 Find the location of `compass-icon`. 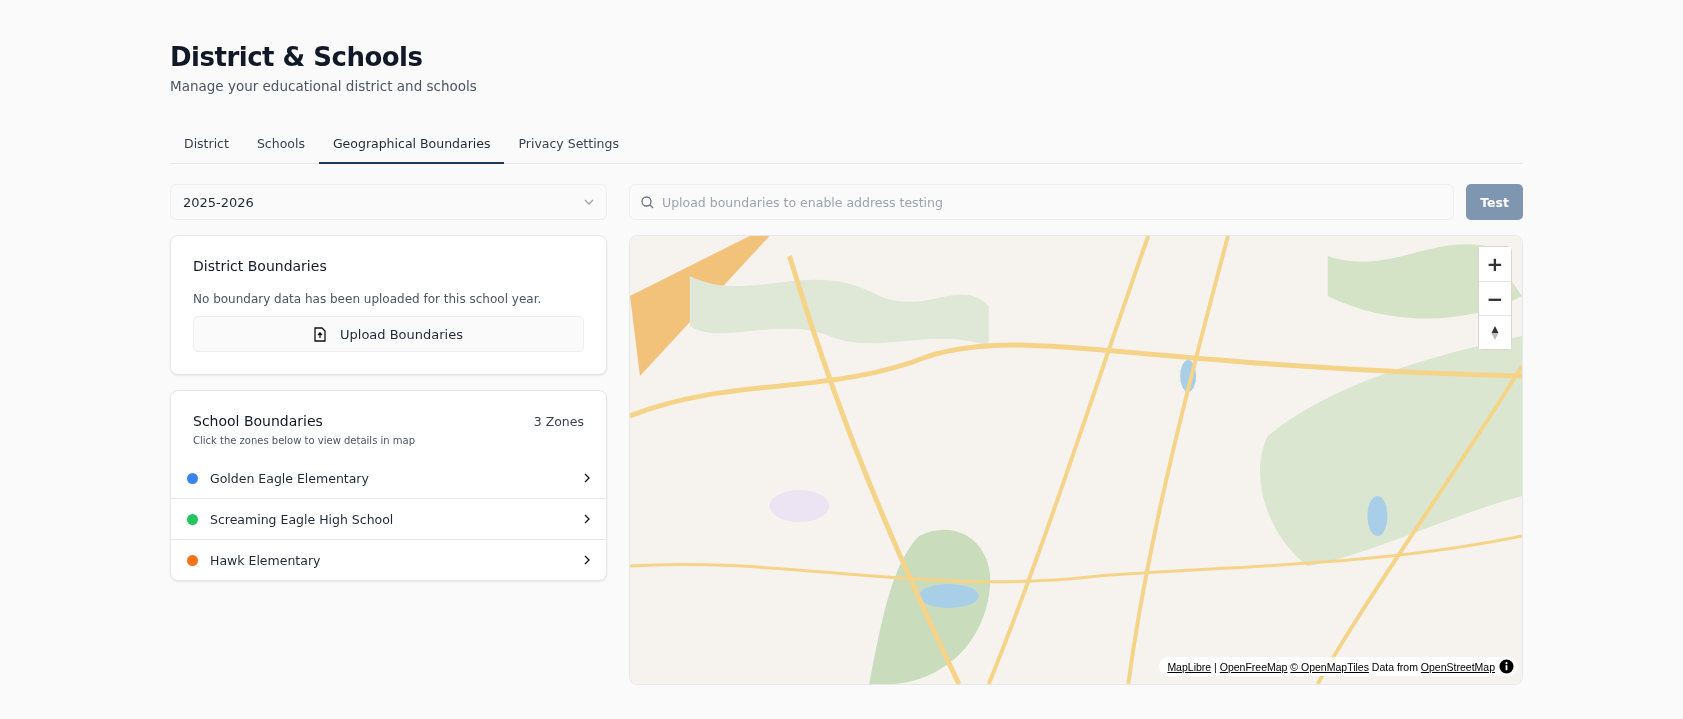

compass-icon is located at coordinates (1495, 332).